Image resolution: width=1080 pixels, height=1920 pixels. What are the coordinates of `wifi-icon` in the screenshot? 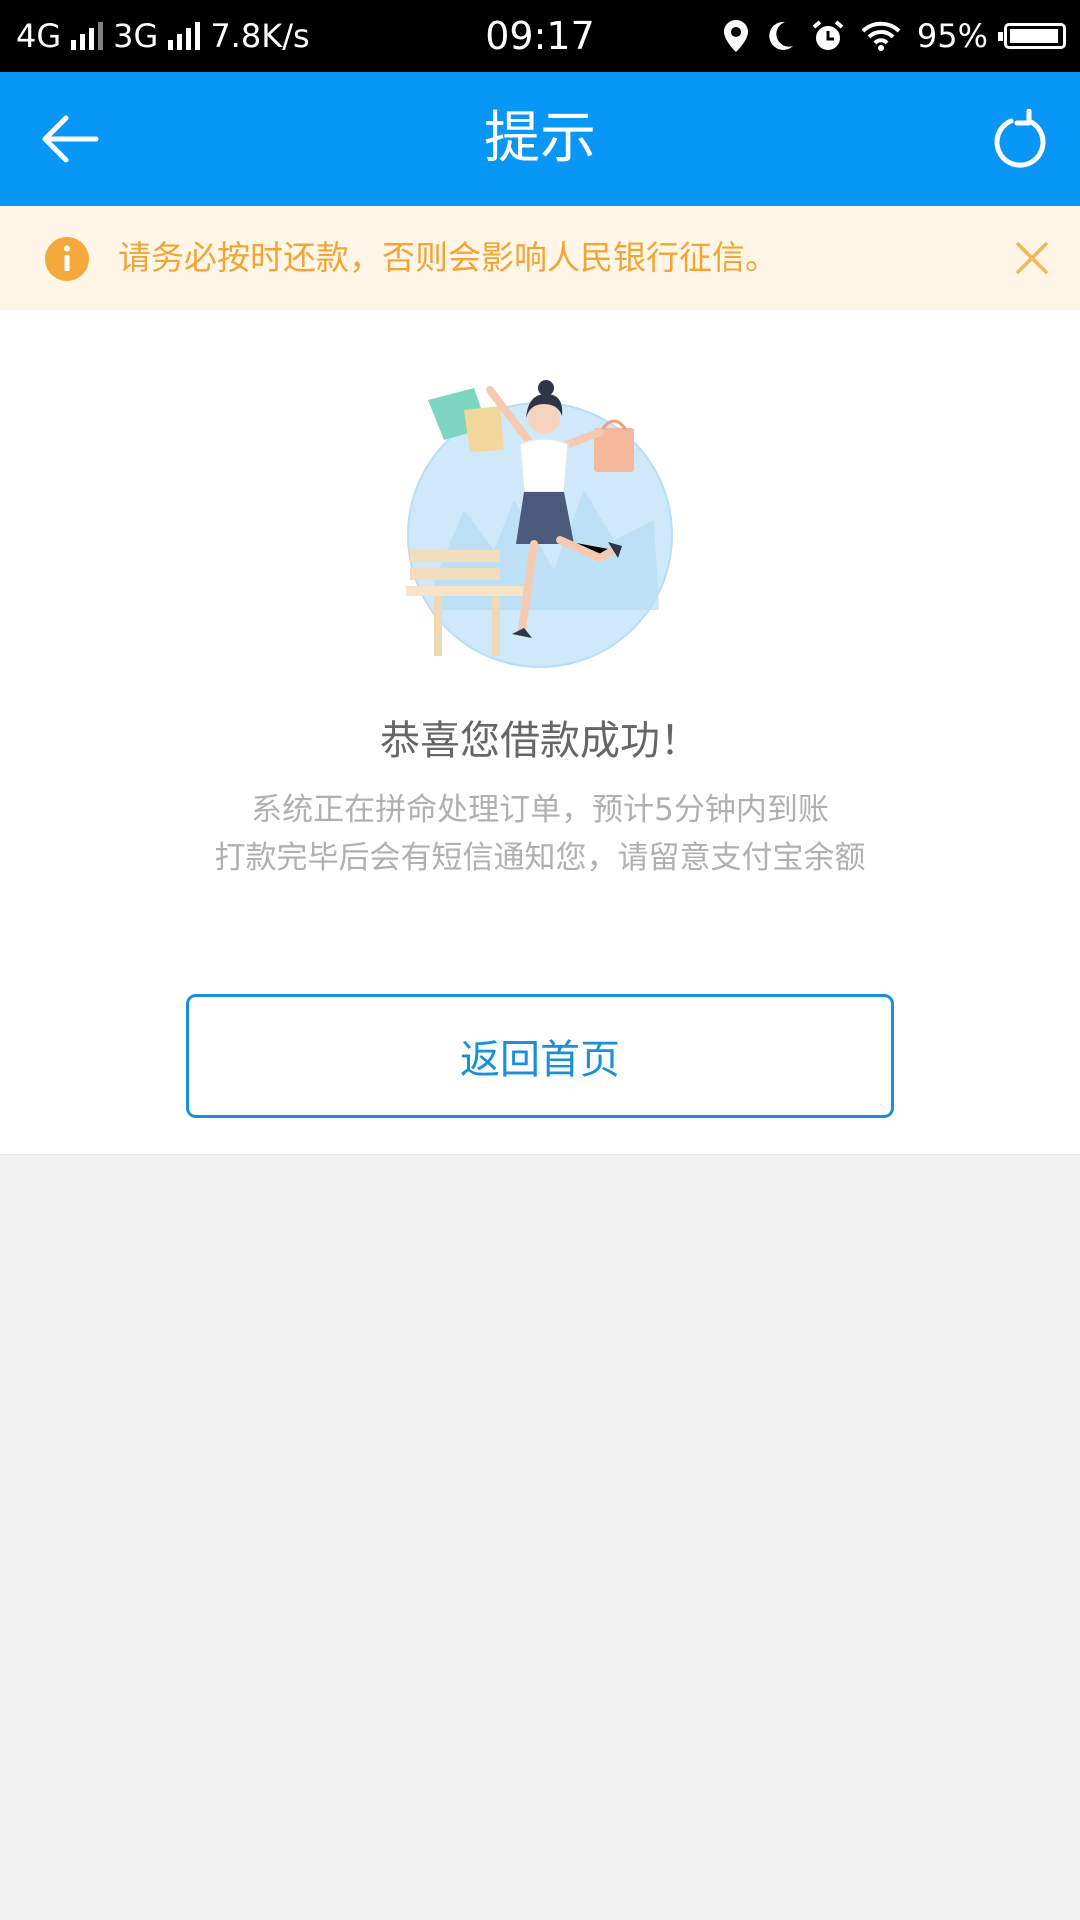 It's located at (881, 36).